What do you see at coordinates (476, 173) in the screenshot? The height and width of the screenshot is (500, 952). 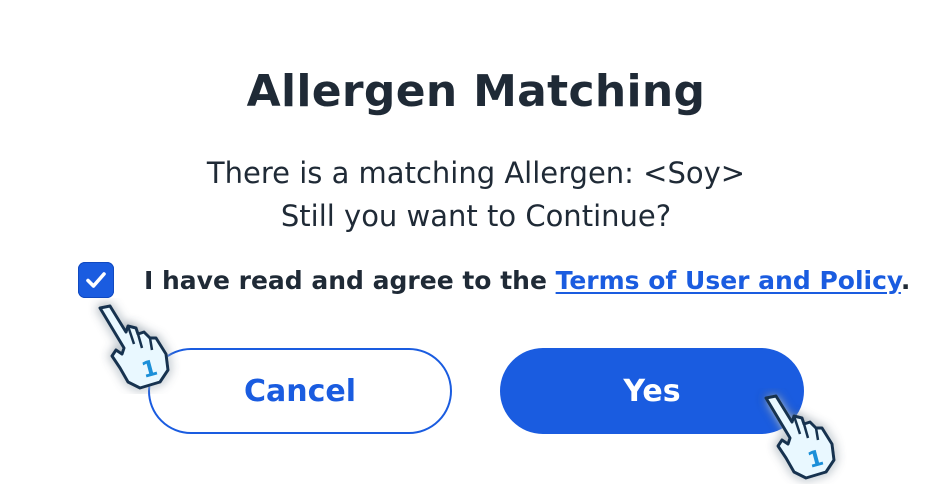 I see `message-line-allergen: There is a matching Allergen: <Soy>` at bounding box center [476, 173].